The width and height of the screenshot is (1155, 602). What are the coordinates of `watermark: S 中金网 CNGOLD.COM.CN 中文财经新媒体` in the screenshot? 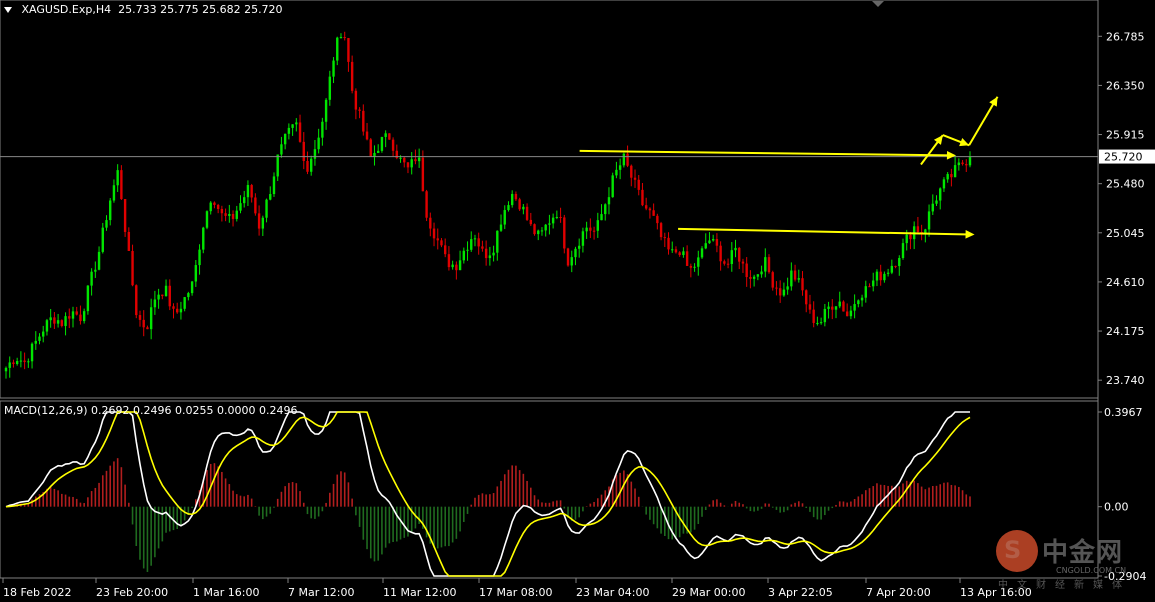 It's located at (1071, 561).